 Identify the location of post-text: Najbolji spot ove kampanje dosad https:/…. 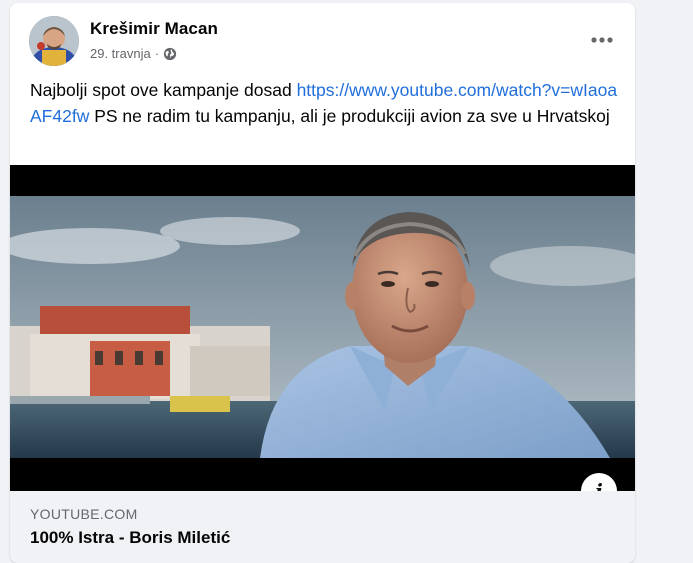
(326, 103).